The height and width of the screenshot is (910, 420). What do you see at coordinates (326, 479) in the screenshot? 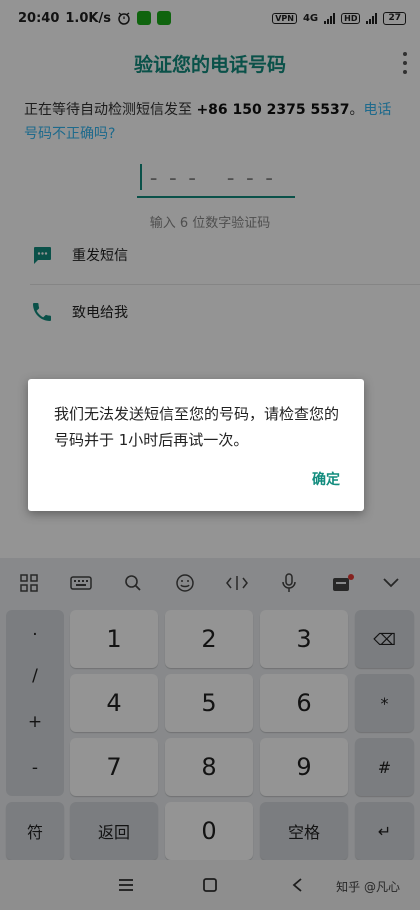
I see `ok-button: 确定` at bounding box center [326, 479].